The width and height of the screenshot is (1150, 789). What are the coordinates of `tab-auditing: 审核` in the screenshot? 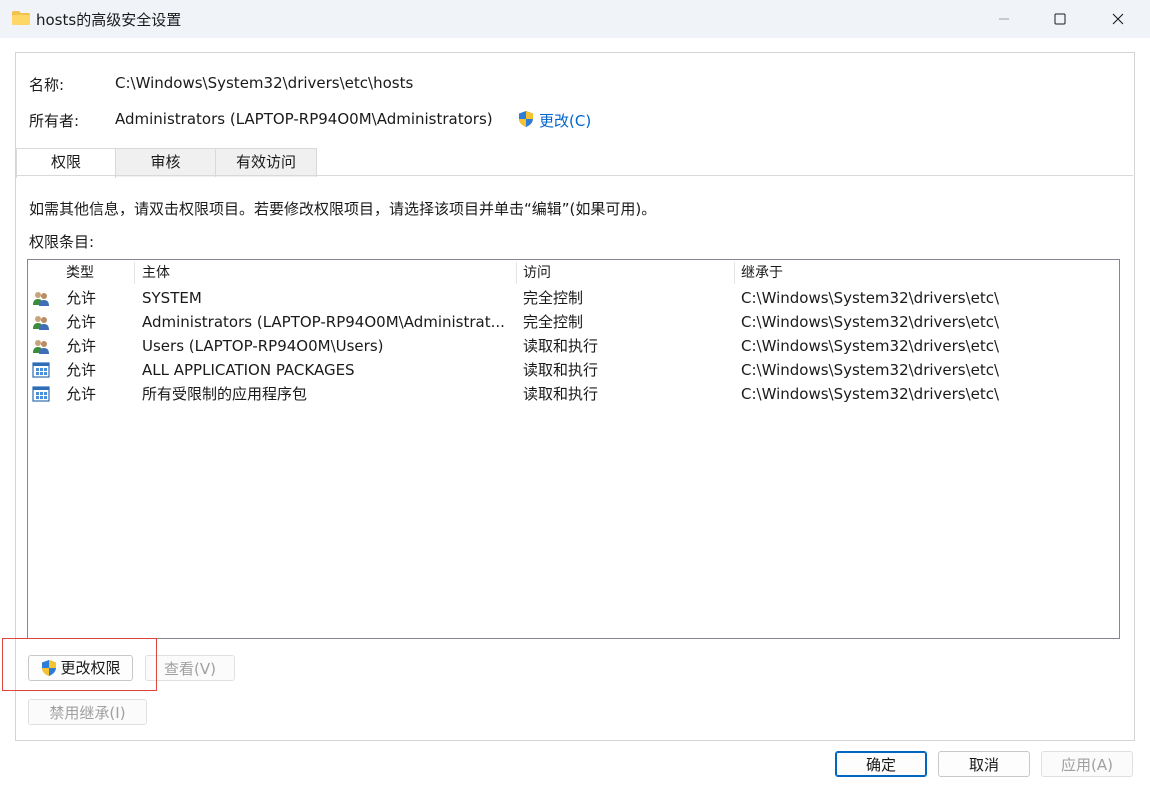 It's located at (165, 162).